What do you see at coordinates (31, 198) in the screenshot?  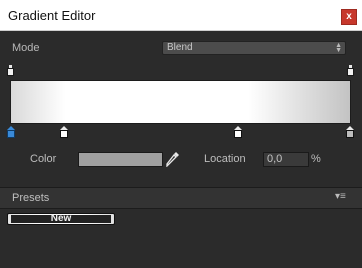 I see `presets-label: Presets` at bounding box center [31, 198].